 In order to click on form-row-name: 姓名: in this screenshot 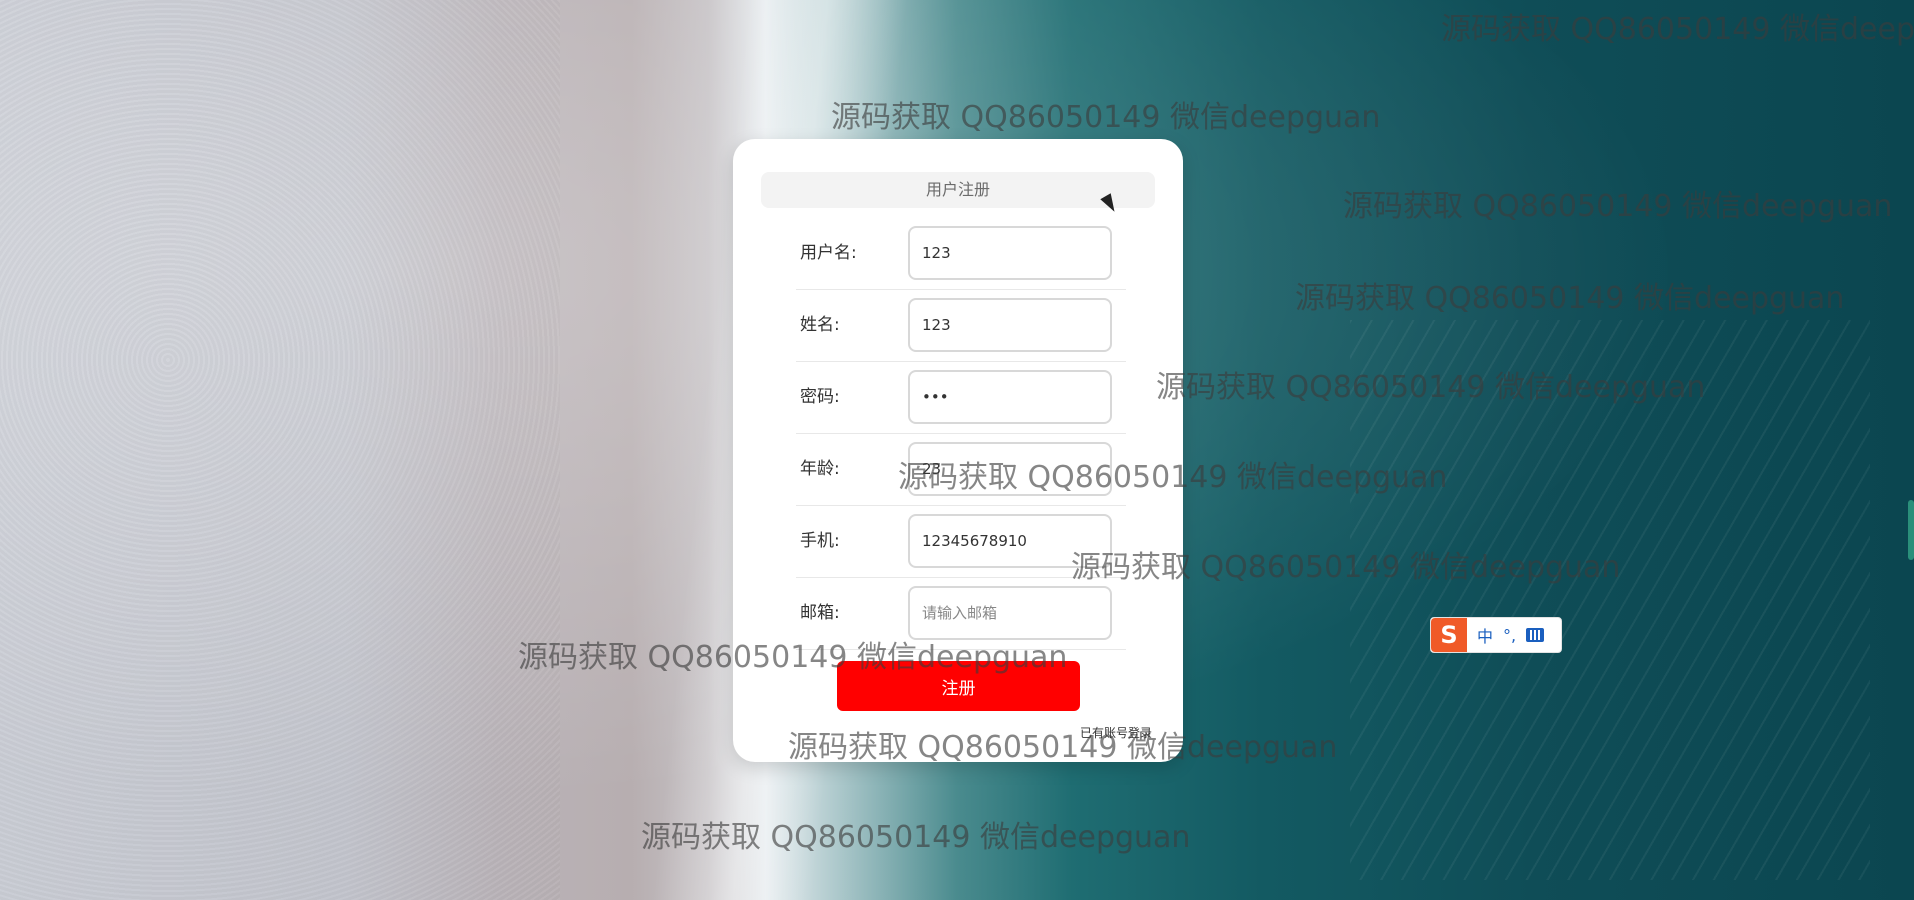, I will do `click(961, 325)`.